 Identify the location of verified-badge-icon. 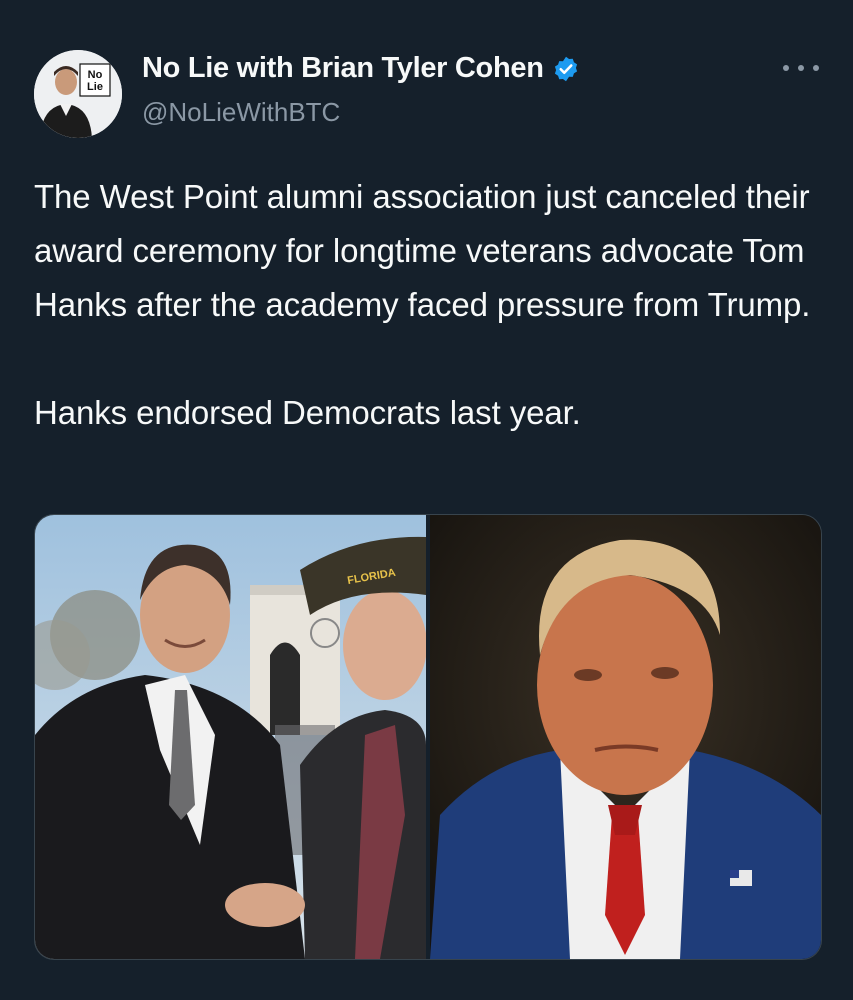
(566, 69).